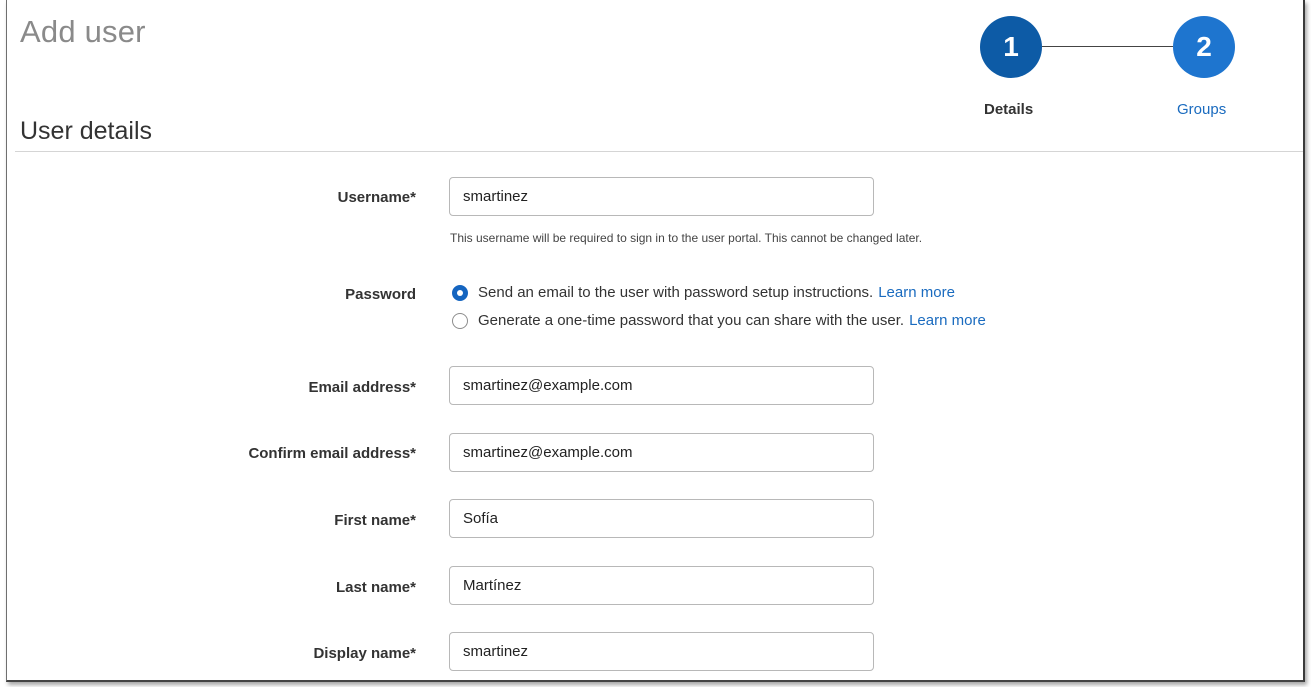  Describe the element at coordinates (86, 131) in the screenshot. I see `section-title: User details` at that location.